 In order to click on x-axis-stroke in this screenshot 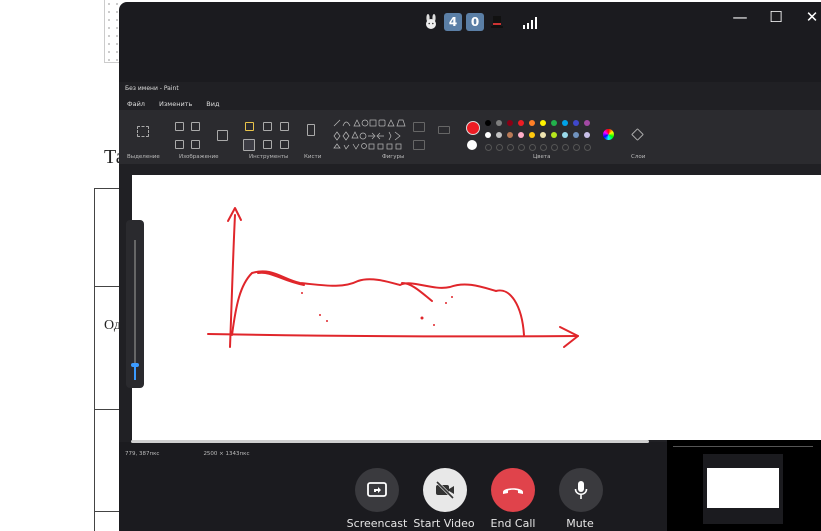, I will do `click(393, 335)`.